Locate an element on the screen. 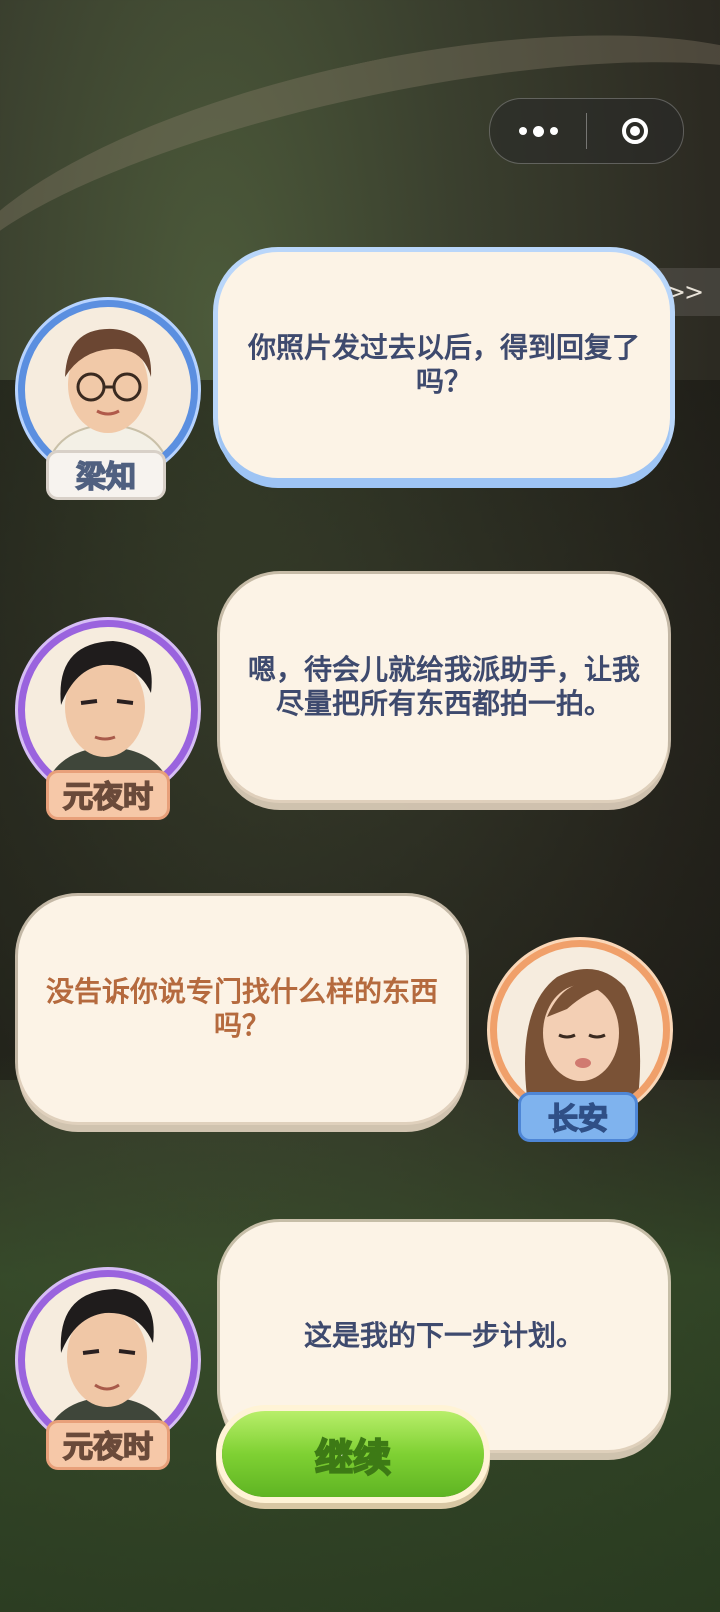 This screenshot has width=720, height=1612. speaker-nameplate: 梁知 is located at coordinates (106, 475).